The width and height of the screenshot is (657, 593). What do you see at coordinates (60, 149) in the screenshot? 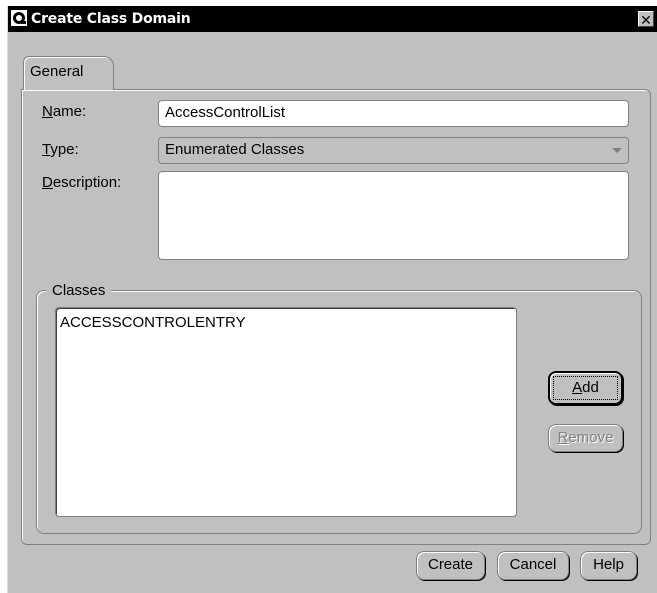
I see `type-label: Type:` at bounding box center [60, 149].